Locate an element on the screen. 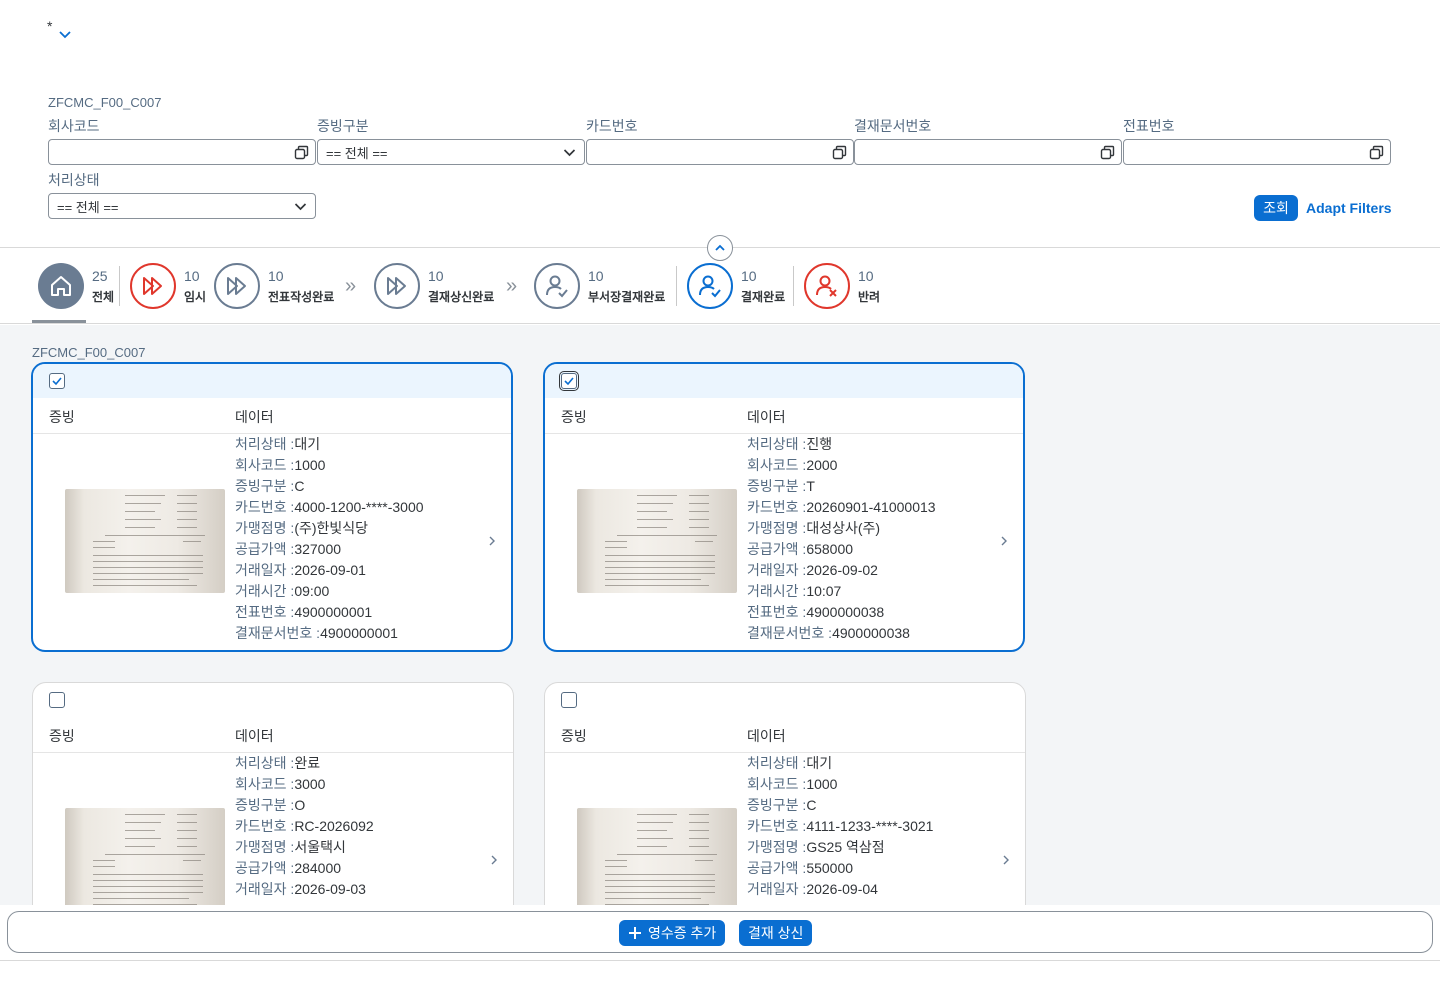 The width and height of the screenshot is (1440, 1000). status-key: 처리상태 : is located at coordinates (265, 444).